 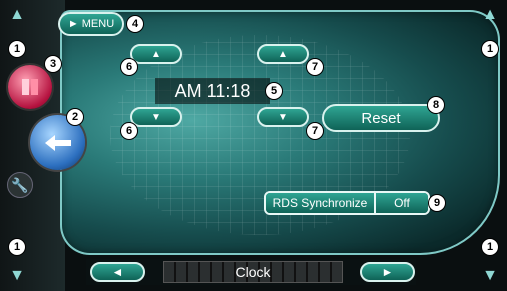 What do you see at coordinates (135, 24) in the screenshot?
I see `callout-4: 4` at bounding box center [135, 24].